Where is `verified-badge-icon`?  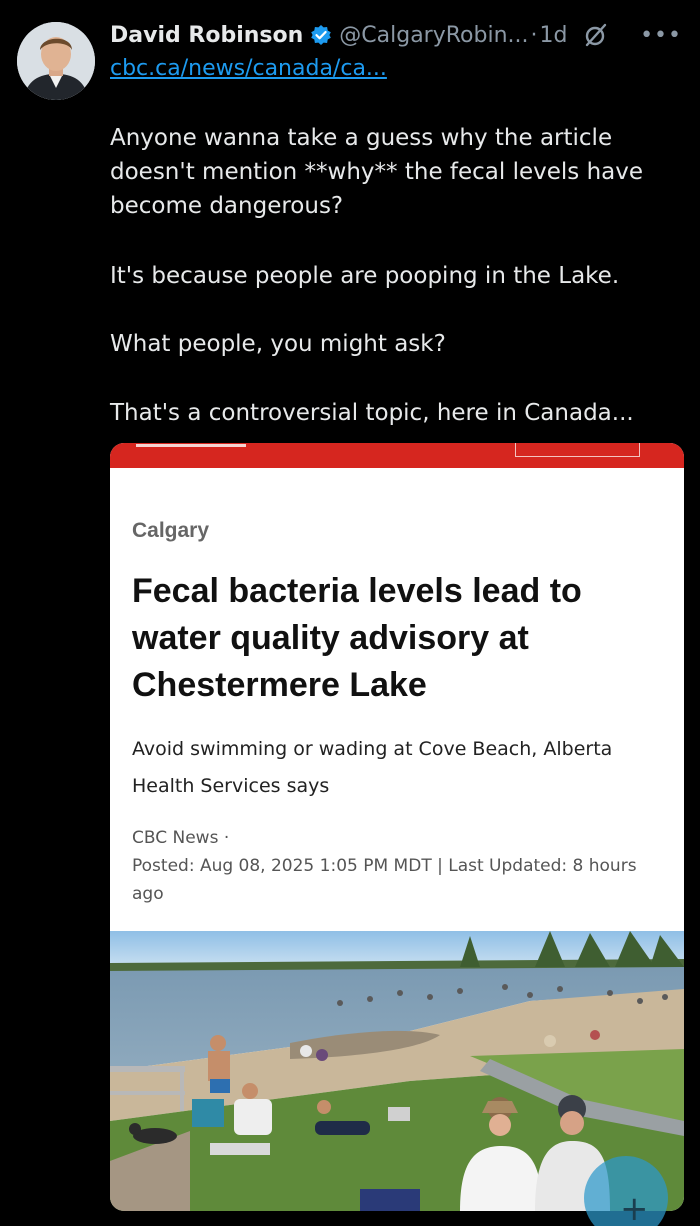
verified-badge-icon is located at coordinates (321, 35).